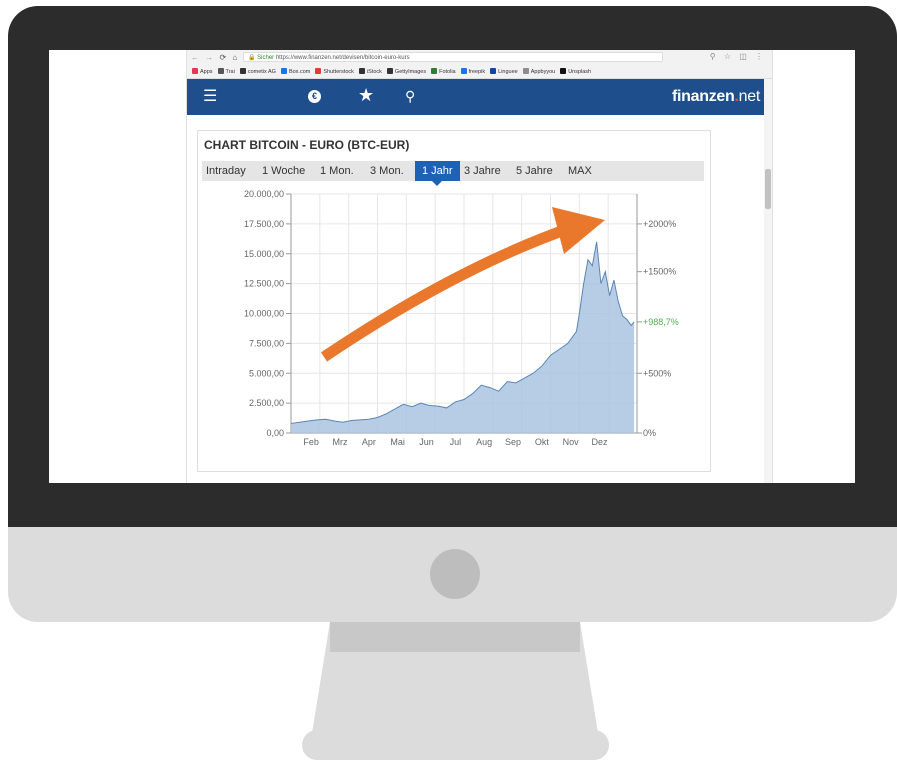  I want to click on bookmark-item: Unsplash, so click(575, 72).